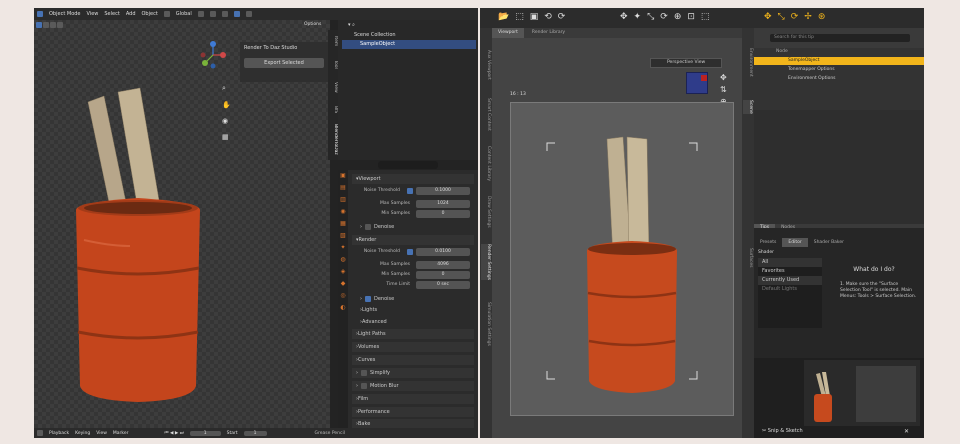 The width and height of the screenshot is (960, 444). I want to click on shading-solid-icon, so click(236, 14).